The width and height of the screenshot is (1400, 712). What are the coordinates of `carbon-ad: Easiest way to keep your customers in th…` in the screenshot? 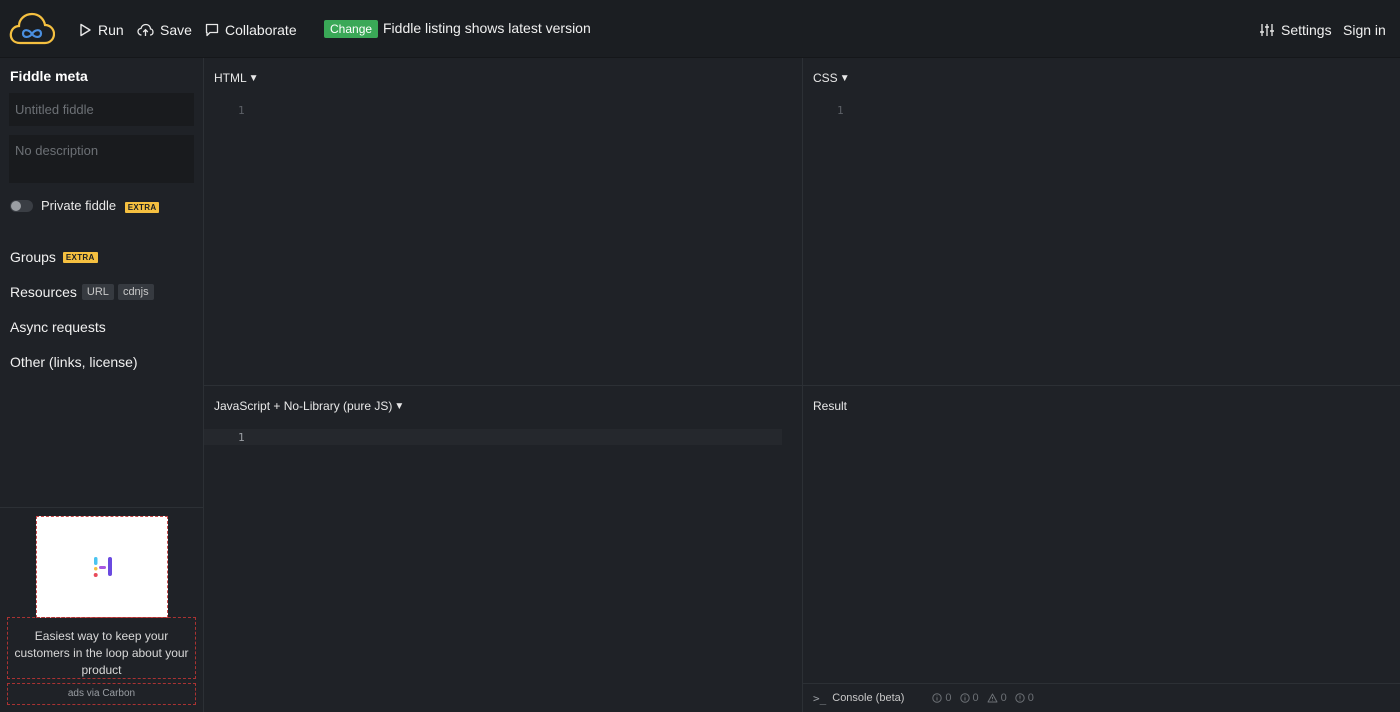 It's located at (101, 609).